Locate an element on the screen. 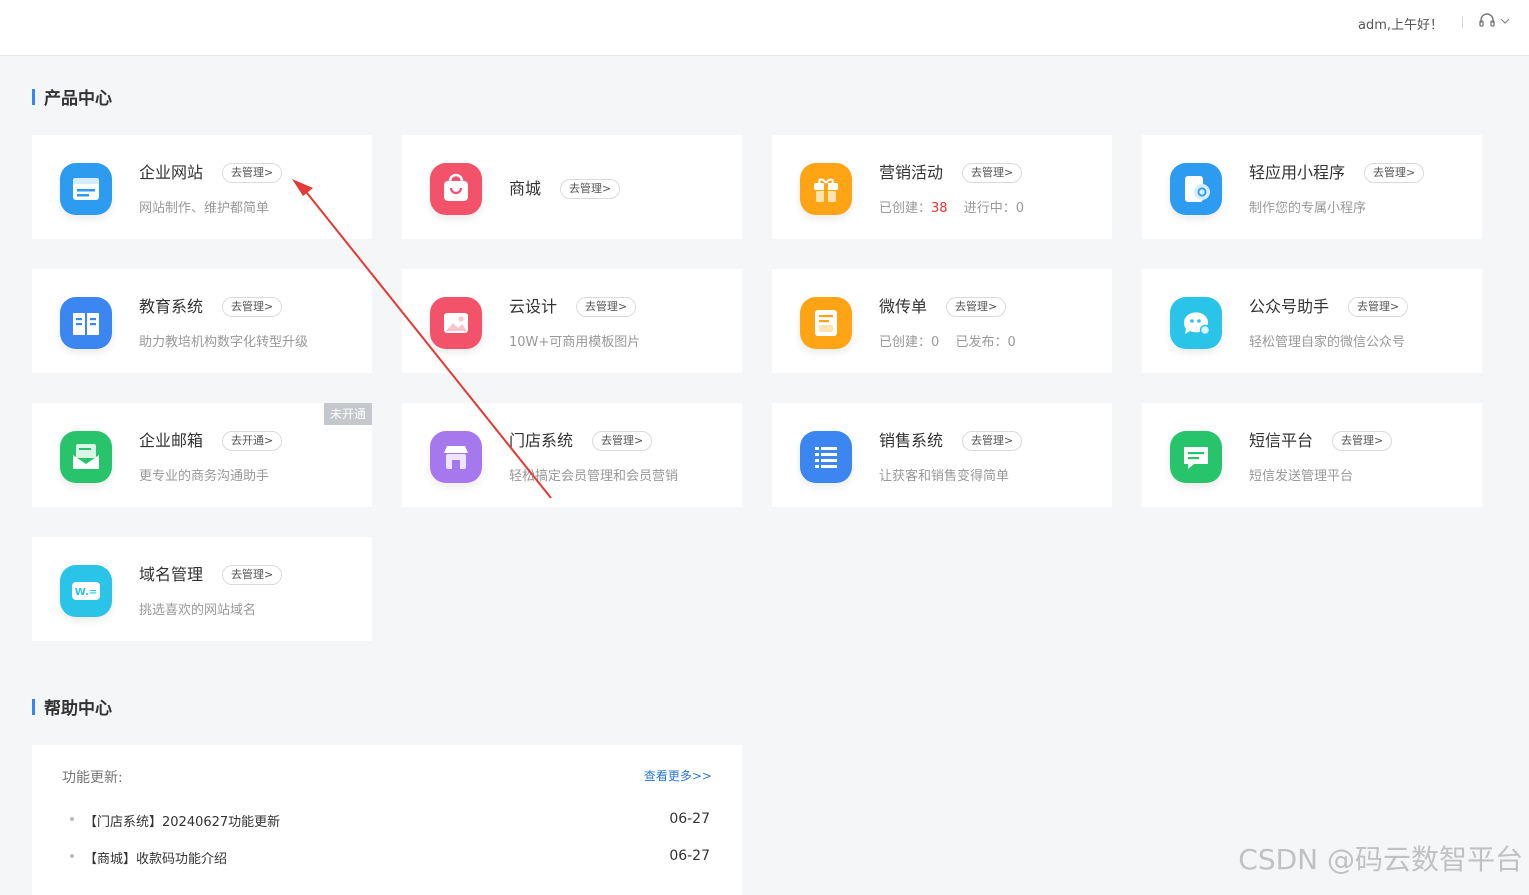 The width and height of the screenshot is (1529, 895). card-desc: 制作您的专属小程序 is located at coordinates (1308, 208).